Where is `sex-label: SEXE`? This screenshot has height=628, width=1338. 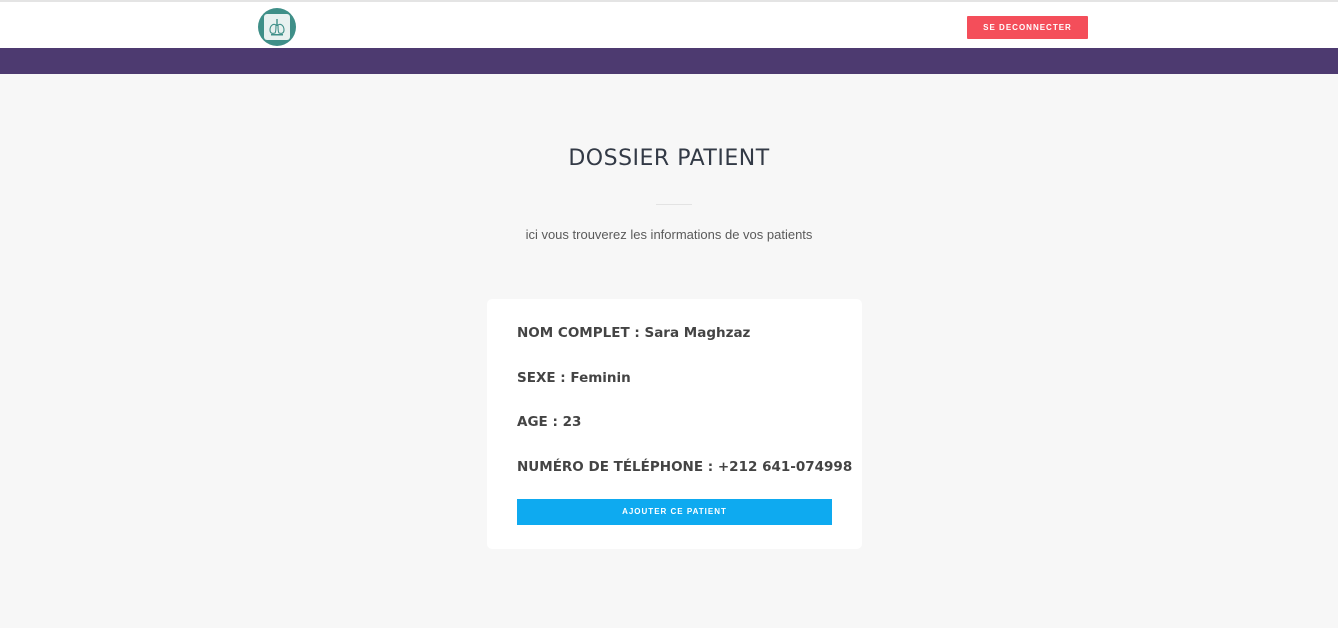
sex-label: SEXE is located at coordinates (536, 378).